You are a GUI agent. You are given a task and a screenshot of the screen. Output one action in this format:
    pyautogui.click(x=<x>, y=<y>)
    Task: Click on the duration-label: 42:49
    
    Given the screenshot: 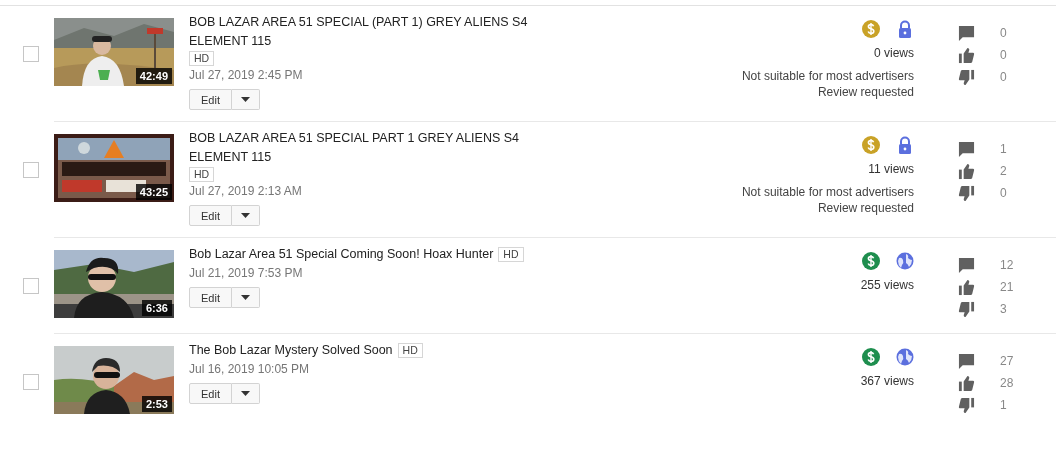 What is the action you would take?
    pyautogui.click(x=153, y=76)
    